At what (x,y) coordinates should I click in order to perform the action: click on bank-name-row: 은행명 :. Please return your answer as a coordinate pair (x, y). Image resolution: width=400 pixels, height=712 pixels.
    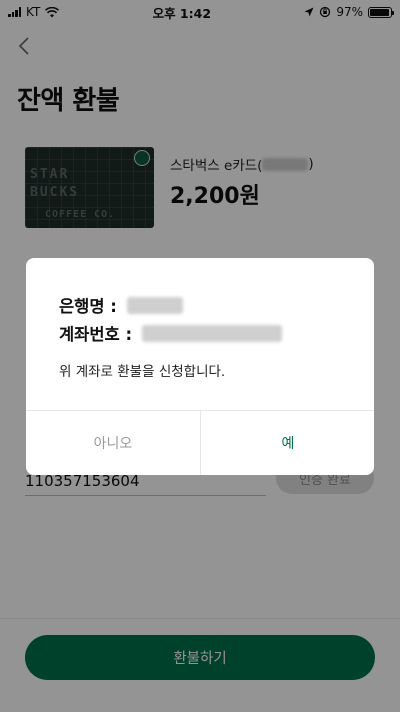
    Looking at the image, I should click on (121, 305).